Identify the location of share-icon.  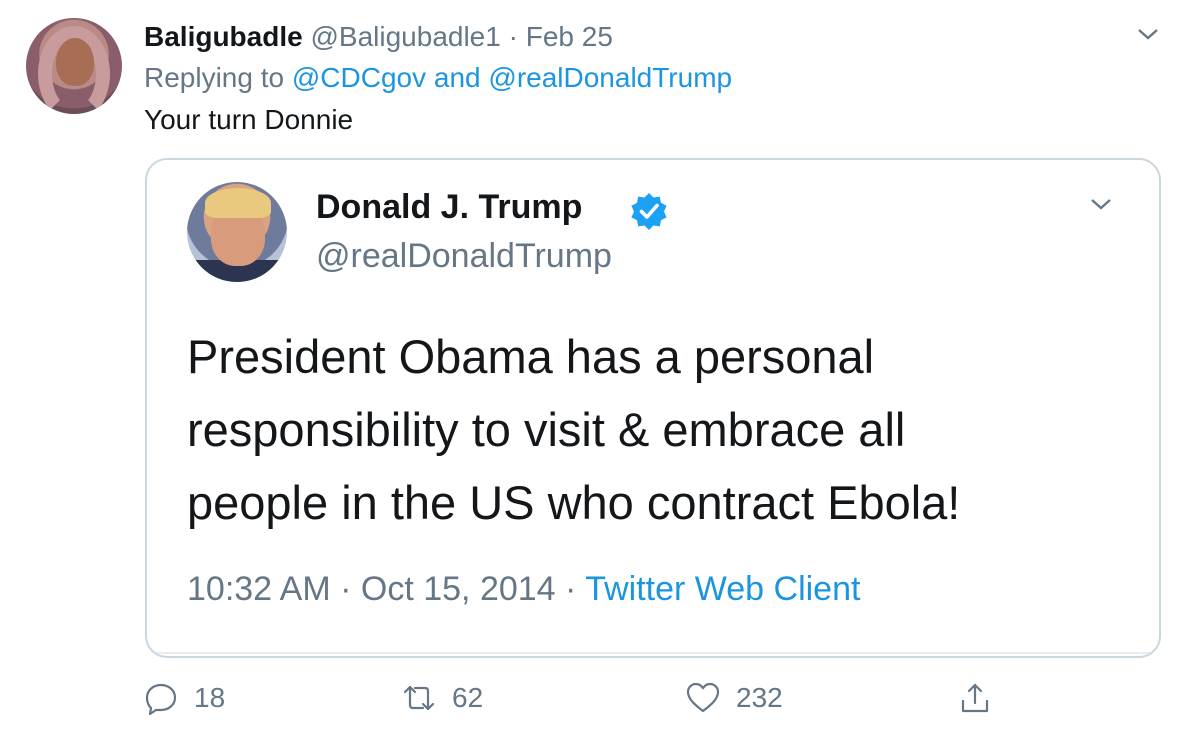
(975, 698).